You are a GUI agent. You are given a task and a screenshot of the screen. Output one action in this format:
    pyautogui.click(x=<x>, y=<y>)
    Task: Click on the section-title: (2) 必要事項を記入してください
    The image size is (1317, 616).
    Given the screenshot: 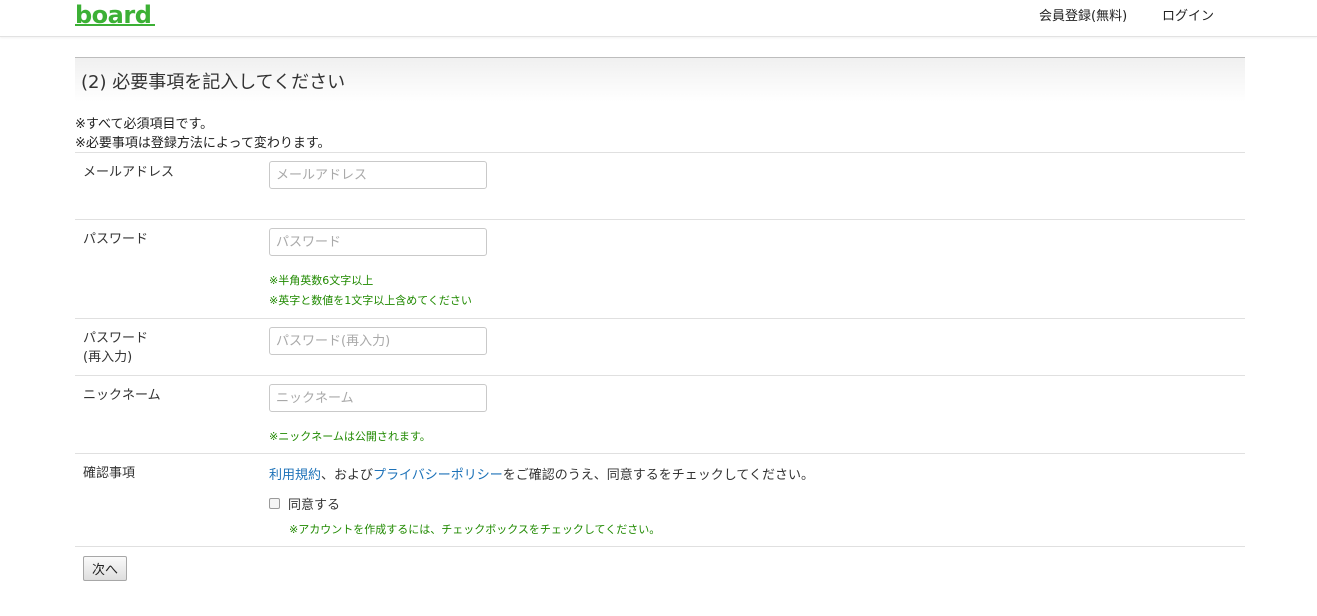 What is the action you would take?
    pyautogui.click(x=213, y=82)
    